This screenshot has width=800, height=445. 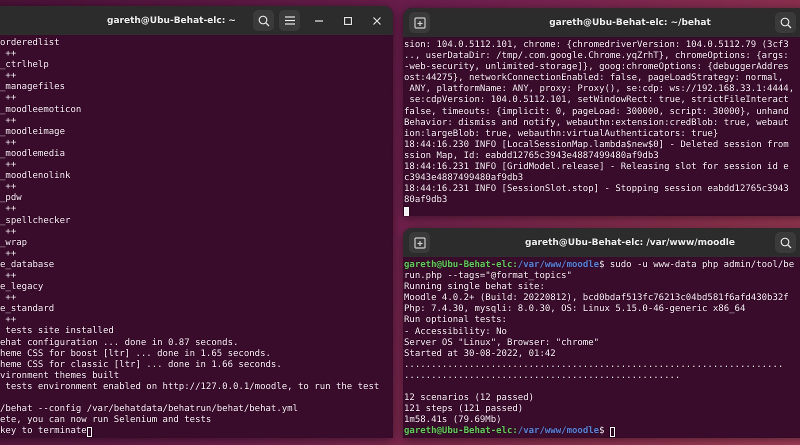 What do you see at coordinates (14, 243) in the screenshot?
I see `terminal-line: _wrap` at bounding box center [14, 243].